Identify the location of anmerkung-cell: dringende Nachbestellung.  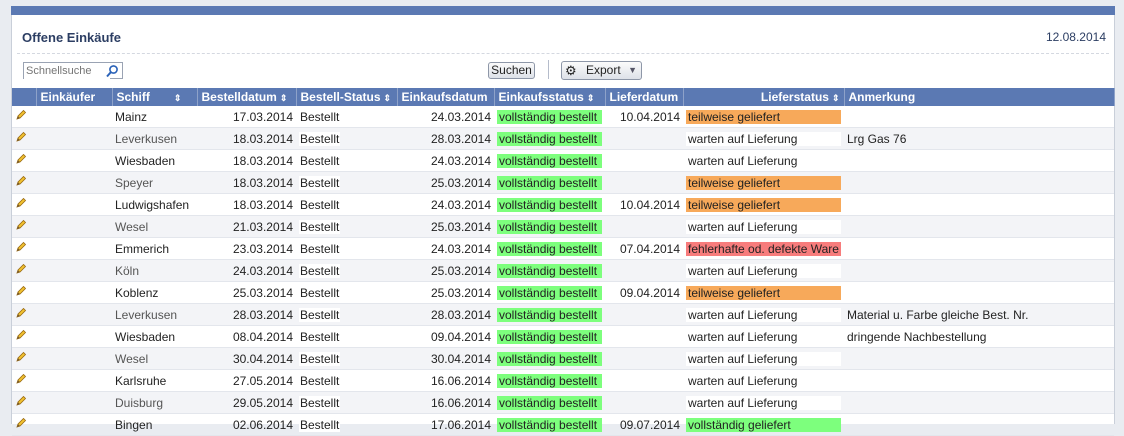
(979, 336).